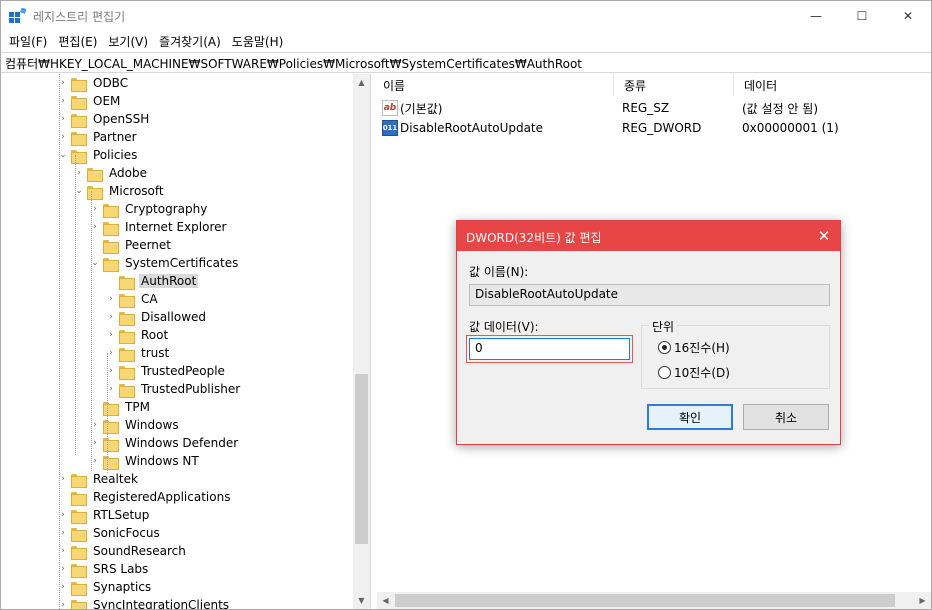 Image resolution: width=932 pixels, height=610 pixels. Describe the element at coordinates (119, 407) in the screenshot. I see `tree-item: TPM` at that location.